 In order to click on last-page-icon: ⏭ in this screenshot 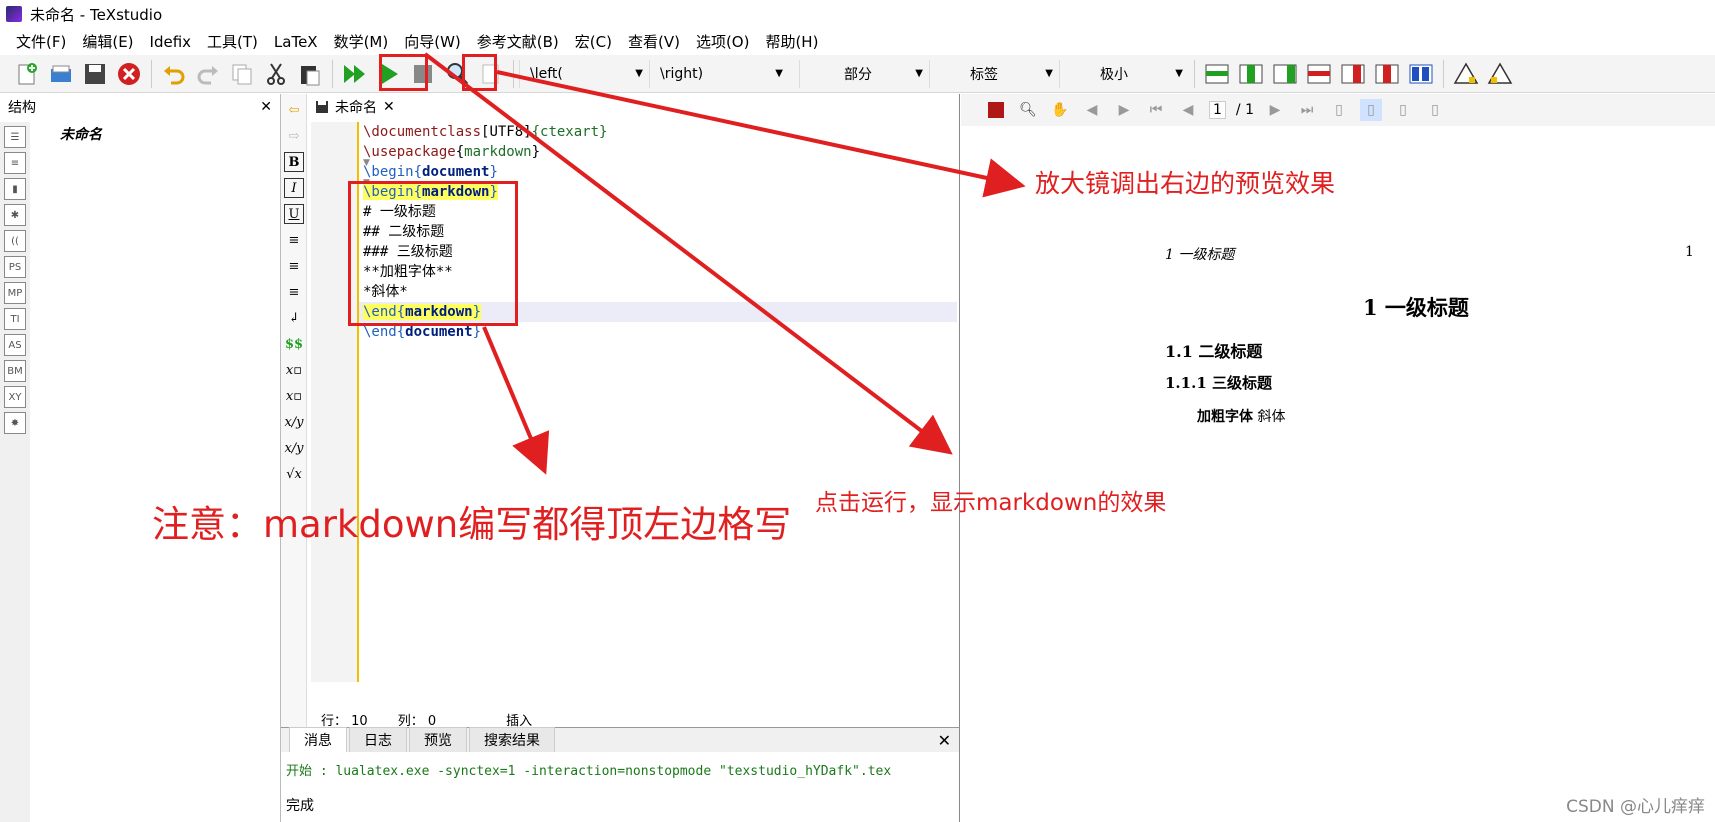, I will do `click(1307, 110)`.